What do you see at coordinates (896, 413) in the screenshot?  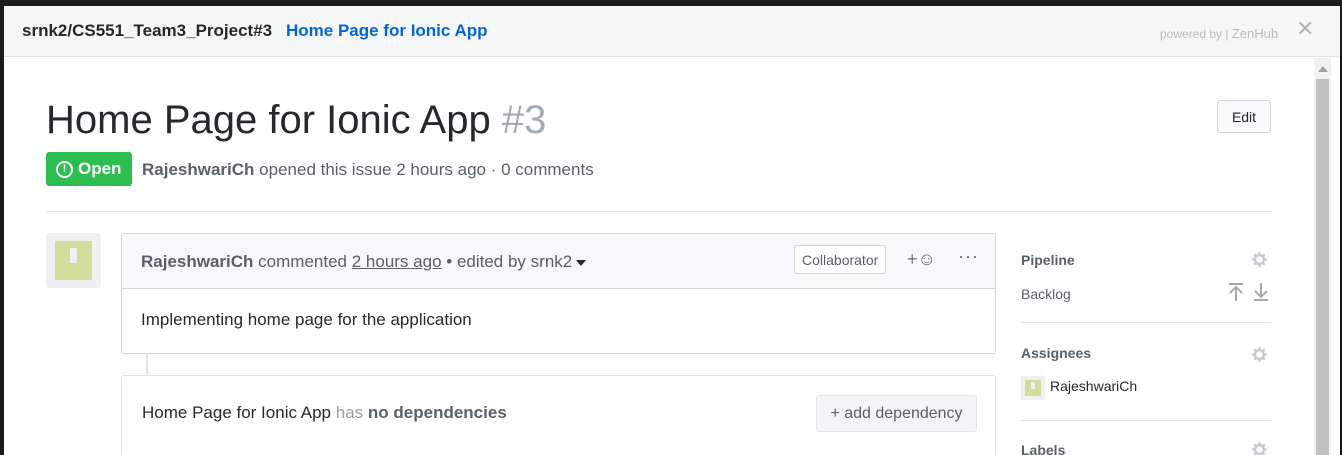 I see `add-dependency-button: + add dependency` at bounding box center [896, 413].